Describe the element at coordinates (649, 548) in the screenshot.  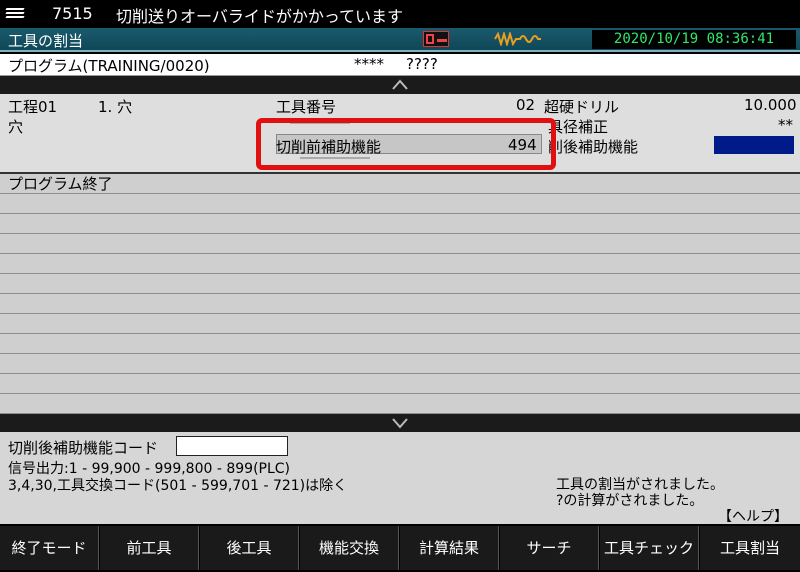
I see `tool-check-button: 工具チェック` at that location.